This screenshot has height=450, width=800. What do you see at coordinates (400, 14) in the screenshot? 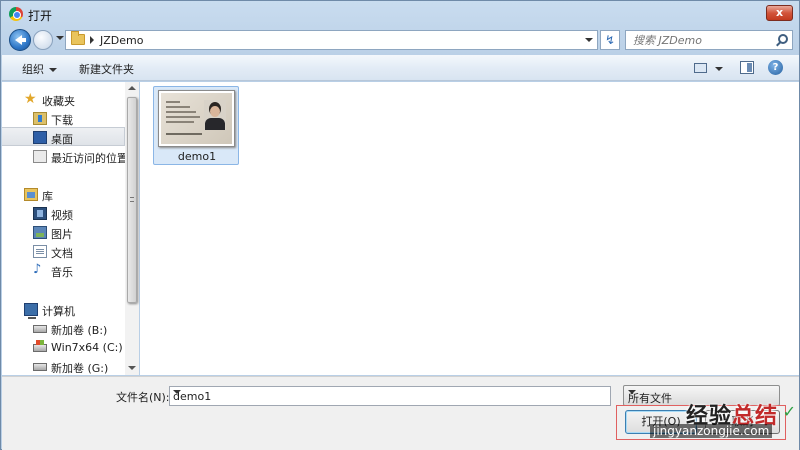
I see `title-bar: 打开 x` at bounding box center [400, 14].